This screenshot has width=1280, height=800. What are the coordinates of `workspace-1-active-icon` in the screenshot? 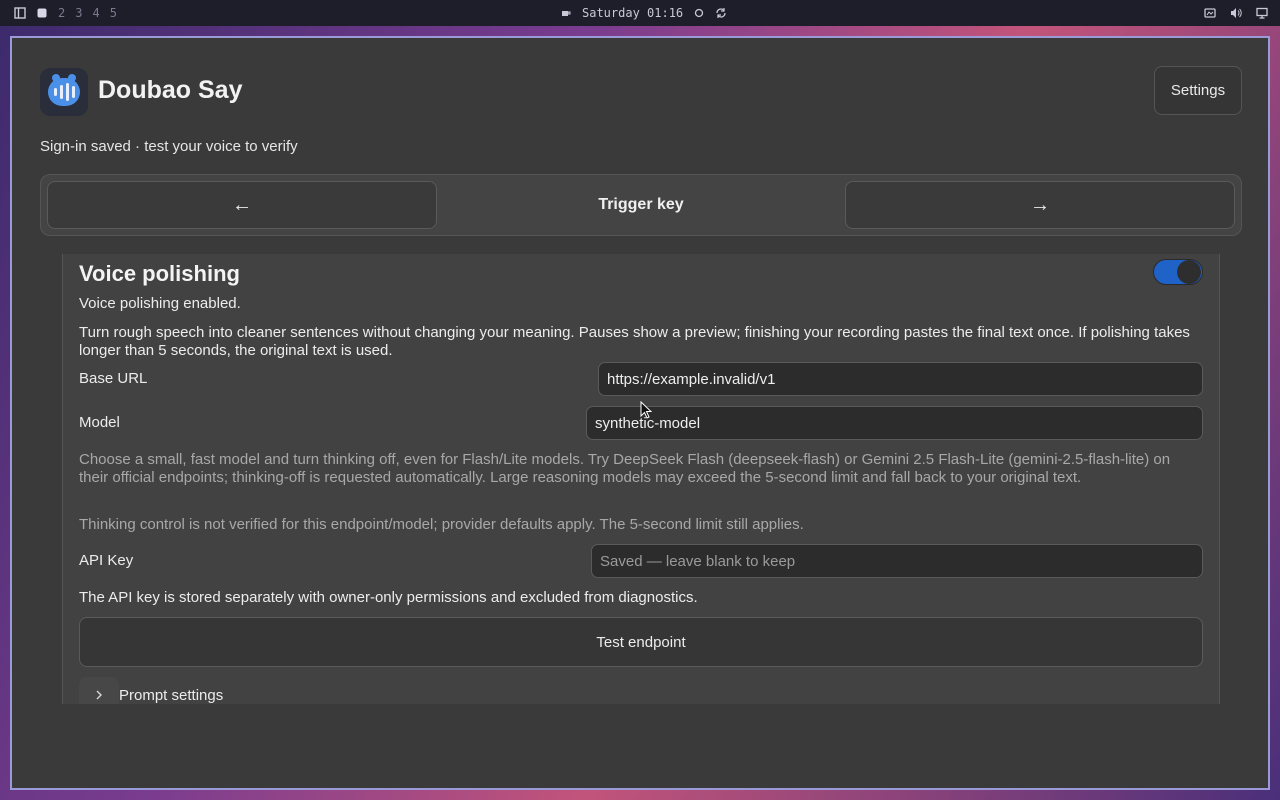 It's located at (42, 13).